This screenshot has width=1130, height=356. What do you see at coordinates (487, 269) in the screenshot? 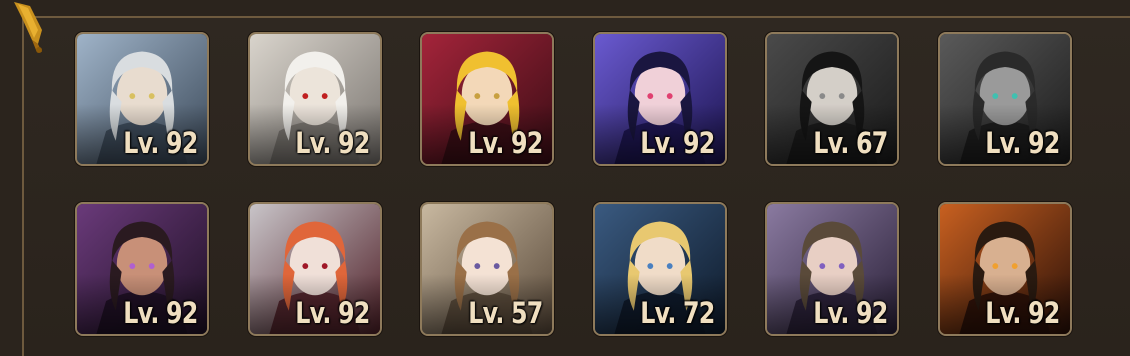
I see `character-card: Lv. 57` at bounding box center [487, 269].